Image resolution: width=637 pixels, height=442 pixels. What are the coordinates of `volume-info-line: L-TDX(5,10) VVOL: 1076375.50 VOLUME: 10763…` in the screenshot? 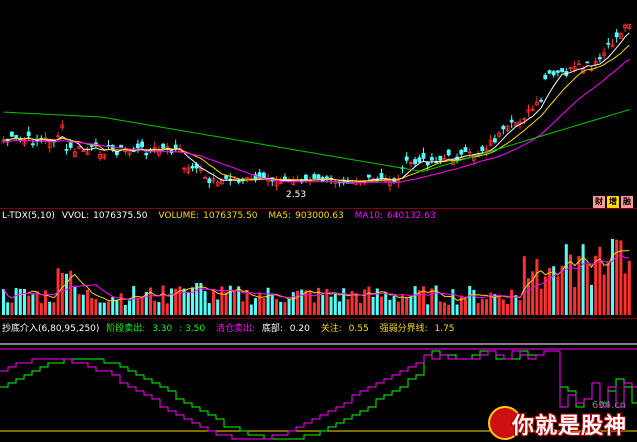 It's located at (223, 216).